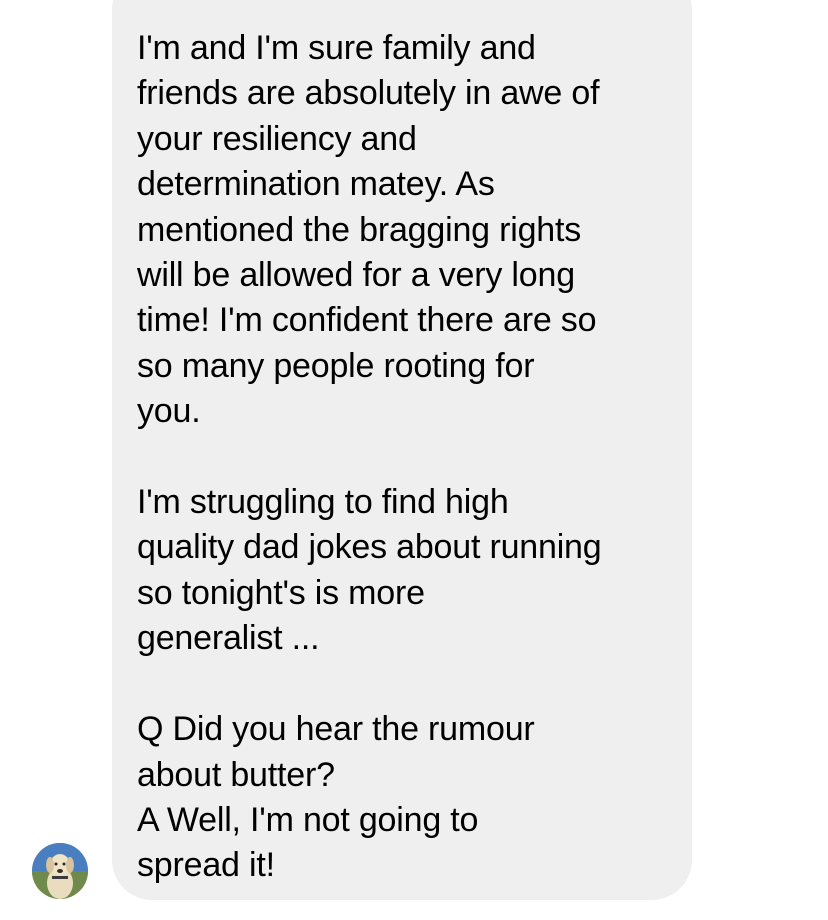 This screenshot has width=828, height=920. I want to click on dog-avatar-icon, so click(60, 871).